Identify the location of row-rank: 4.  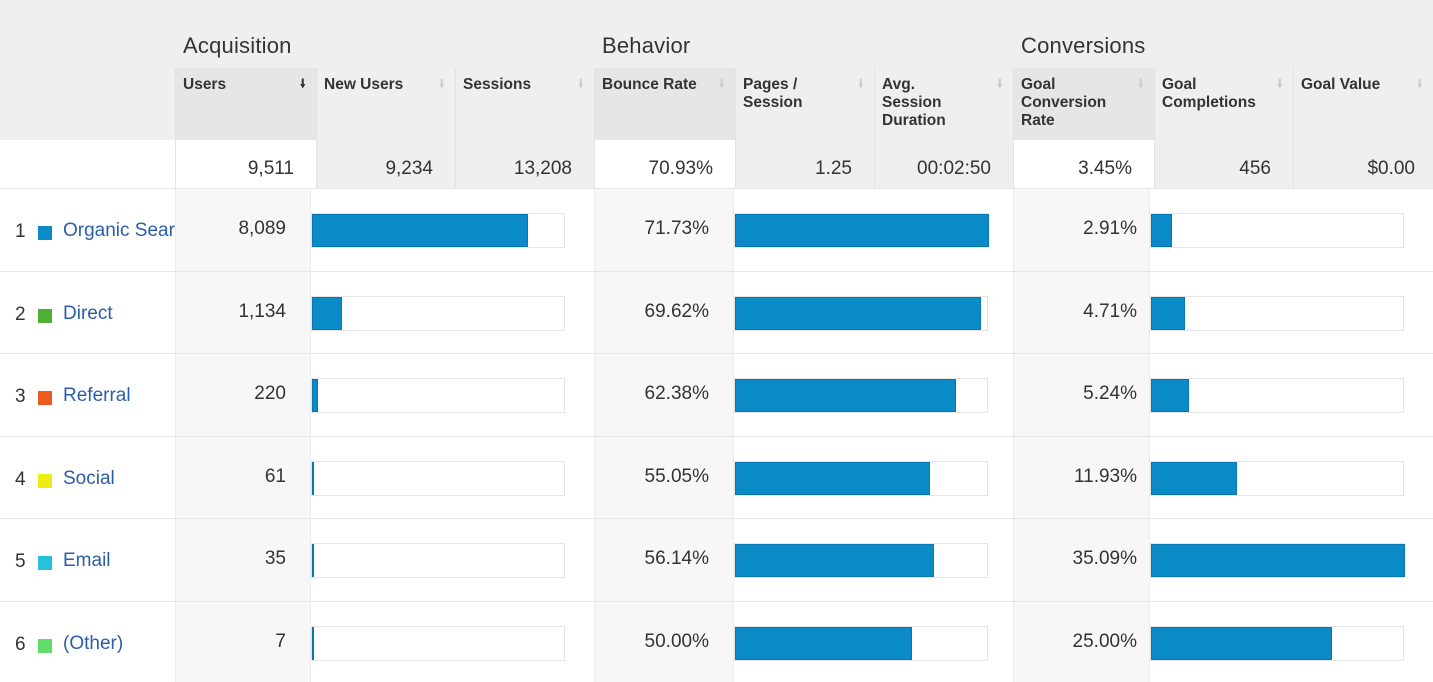
(20, 479).